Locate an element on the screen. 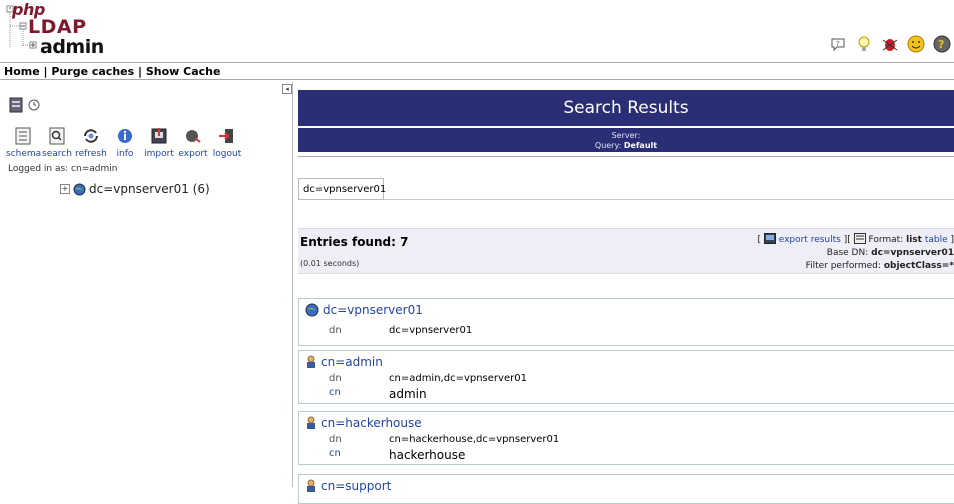  filter-value: objectClass=* is located at coordinates (918, 266).